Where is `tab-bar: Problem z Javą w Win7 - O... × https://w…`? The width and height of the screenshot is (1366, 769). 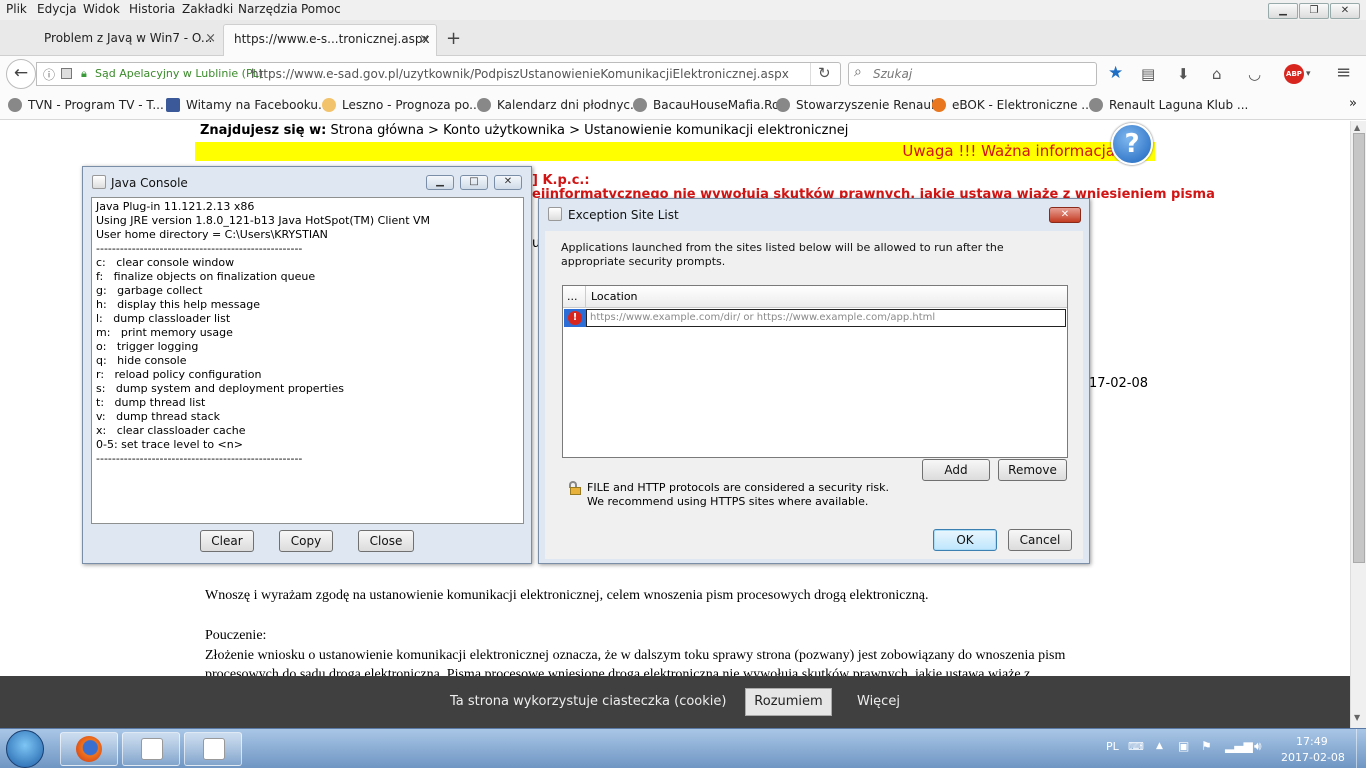 tab-bar: Problem z Javą w Win7 - O... × https://w… is located at coordinates (683, 38).